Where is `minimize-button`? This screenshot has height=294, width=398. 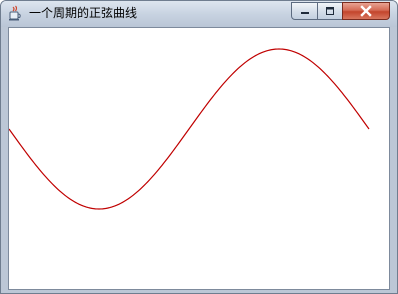 minimize-button is located at coordinates (304, 11).